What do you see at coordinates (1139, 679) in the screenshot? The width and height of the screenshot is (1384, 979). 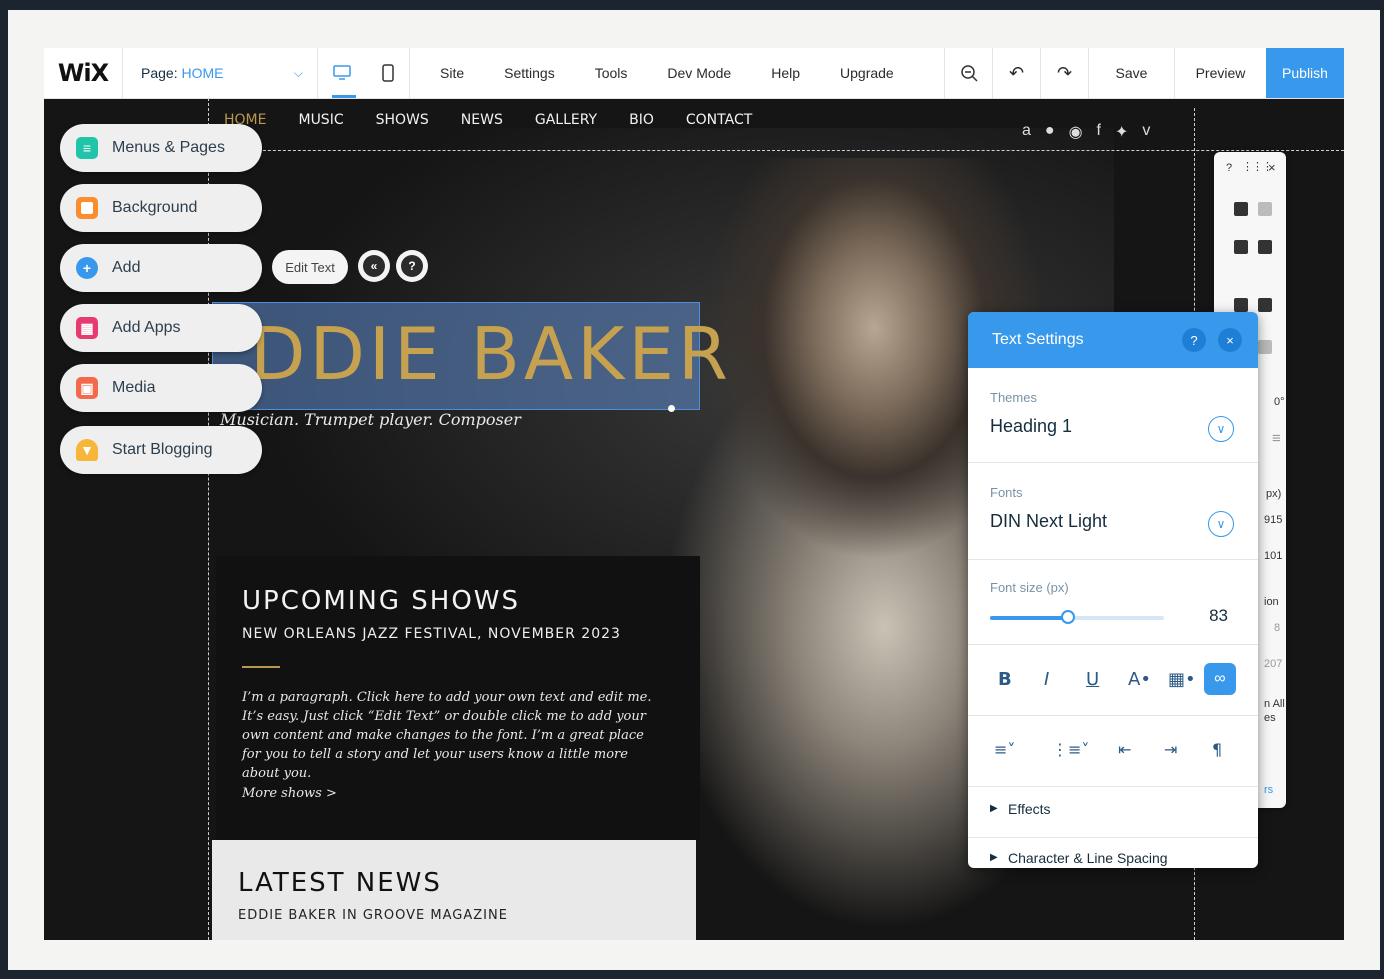 I see `text-color-icon: A•` at bounding box center [1139, 679].